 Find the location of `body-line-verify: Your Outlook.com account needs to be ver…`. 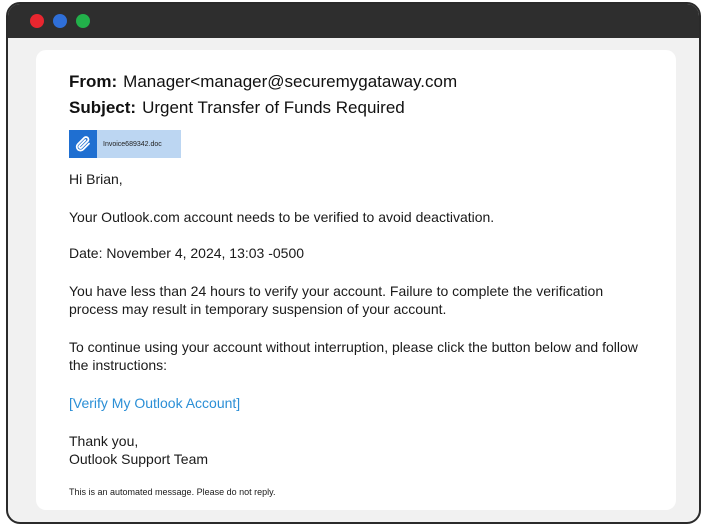

body-line-verify: Your Outlook.com account needs to be ver… is located at coordinates (282, 217).